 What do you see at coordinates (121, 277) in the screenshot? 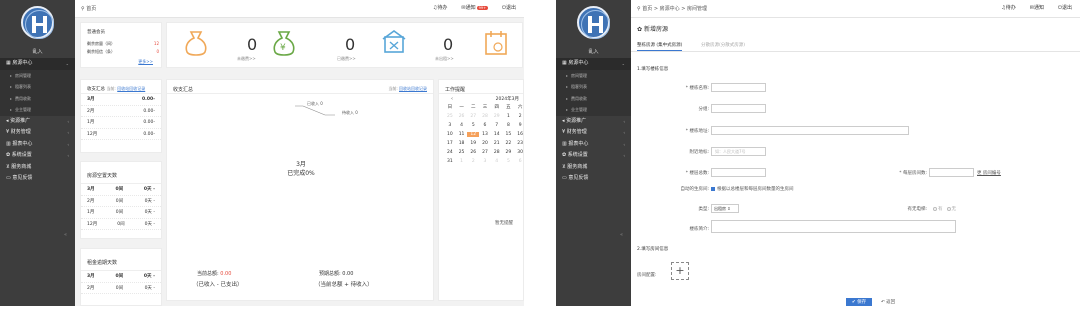
I see `rent-overdue-card: 租金逾期天数 3月 0间 0天 - 2月 0间 0天 -` at bounding box center [121, 277].